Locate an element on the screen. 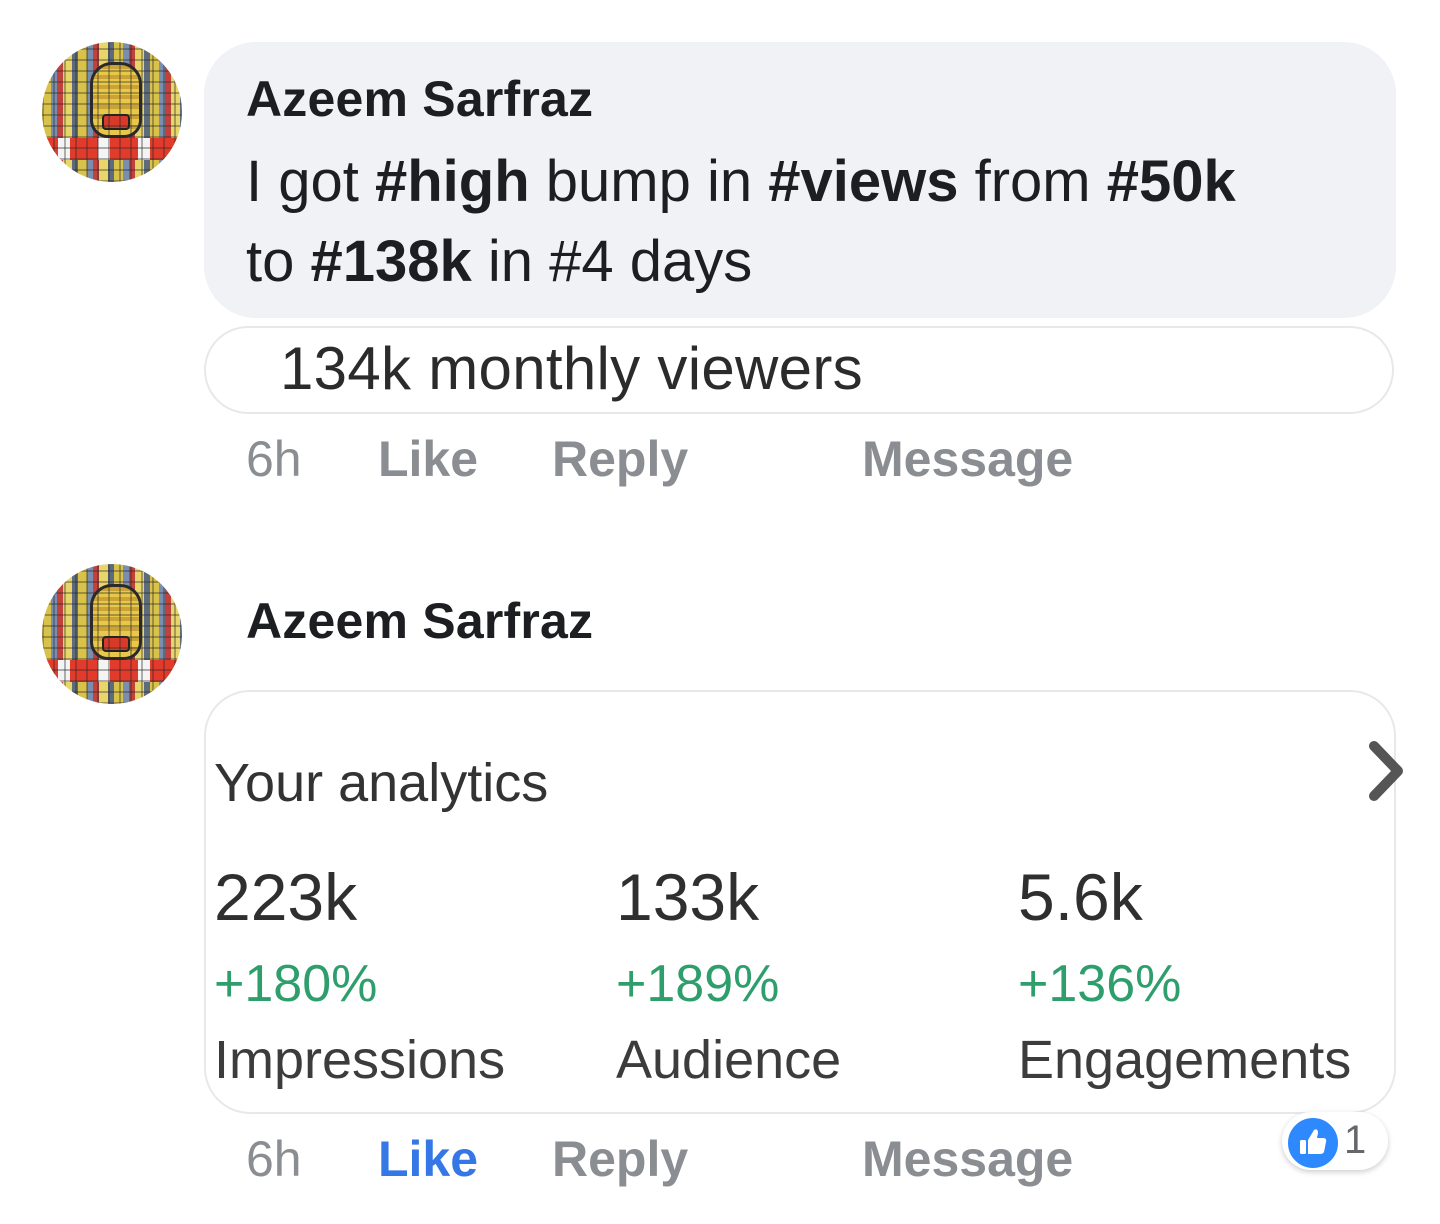 The image size is (1440, 1224). hashtag-138k: #138k is located at coordinates (391, 261).